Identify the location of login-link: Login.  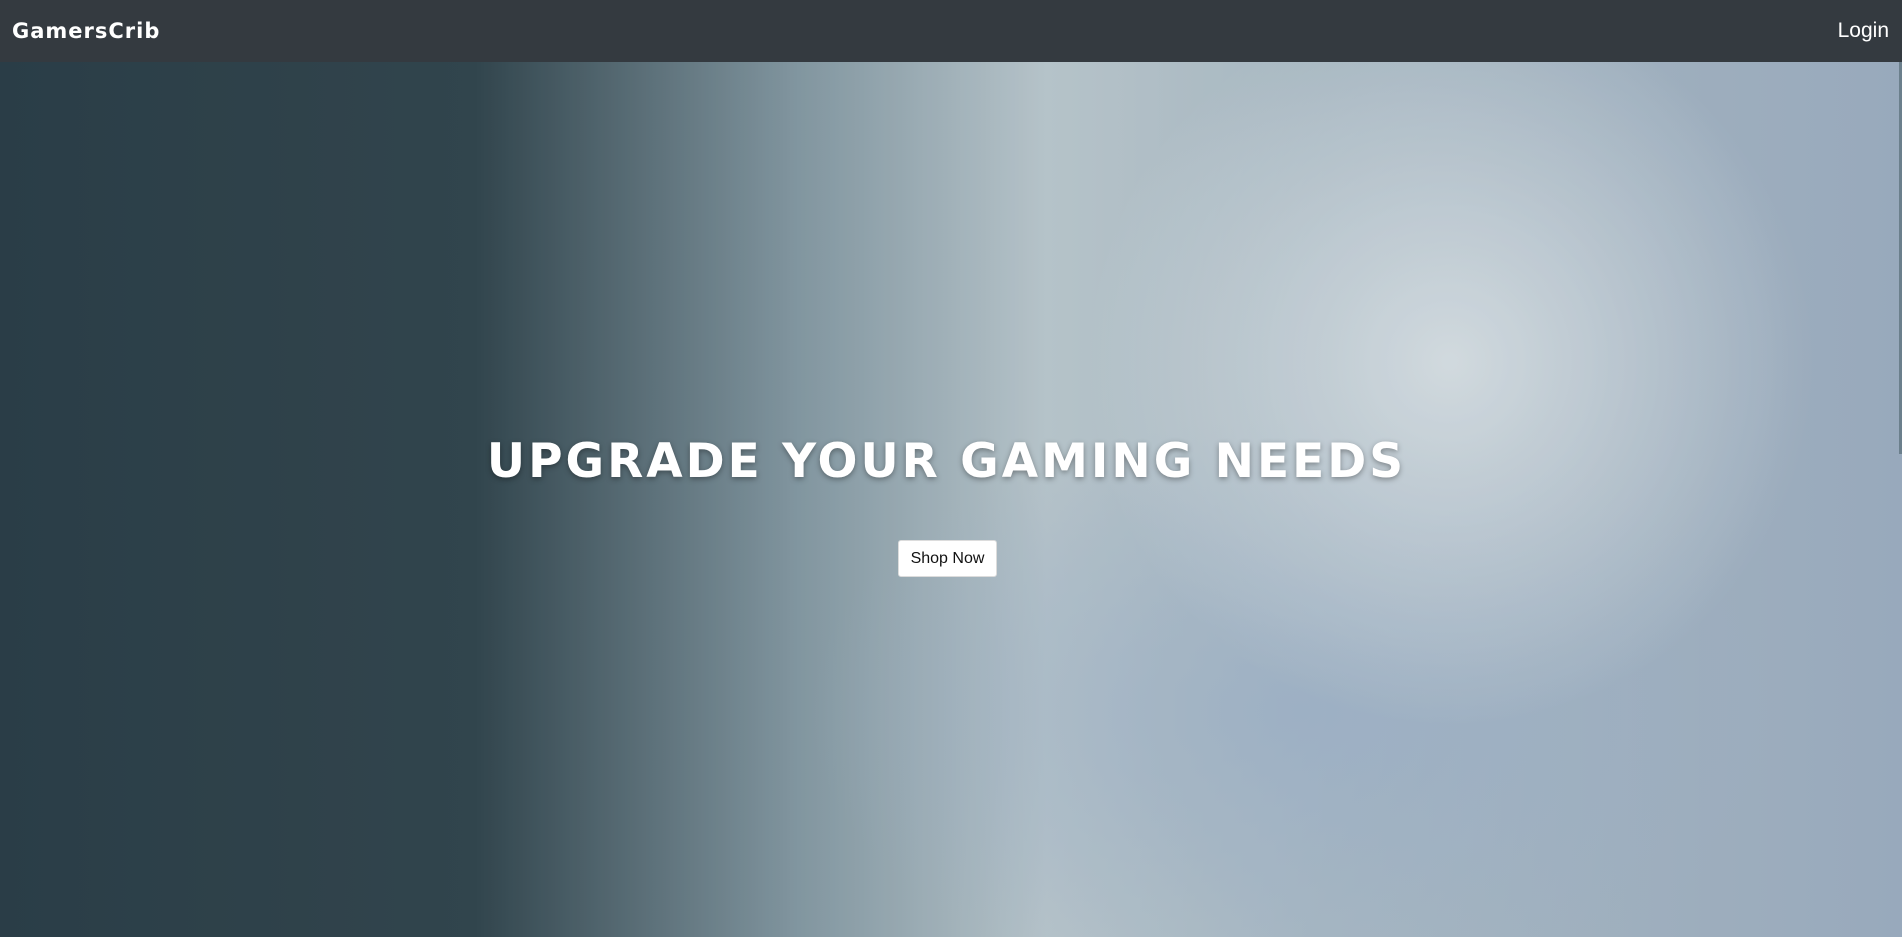
(1863, 31).